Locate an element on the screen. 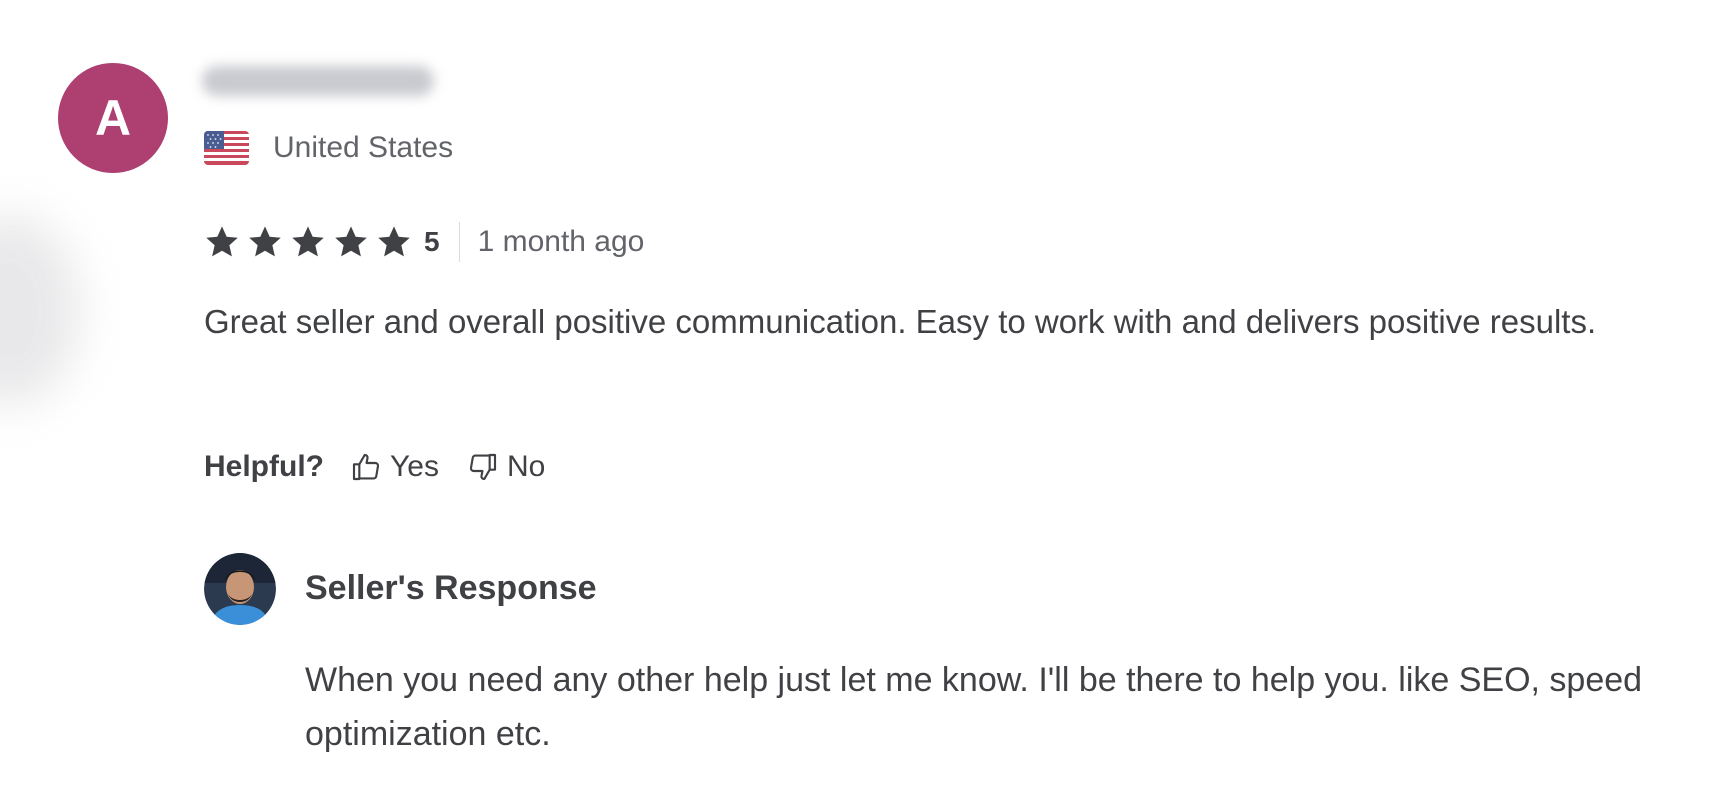  reviewer-country: United States is located at coordinates (328, 148).